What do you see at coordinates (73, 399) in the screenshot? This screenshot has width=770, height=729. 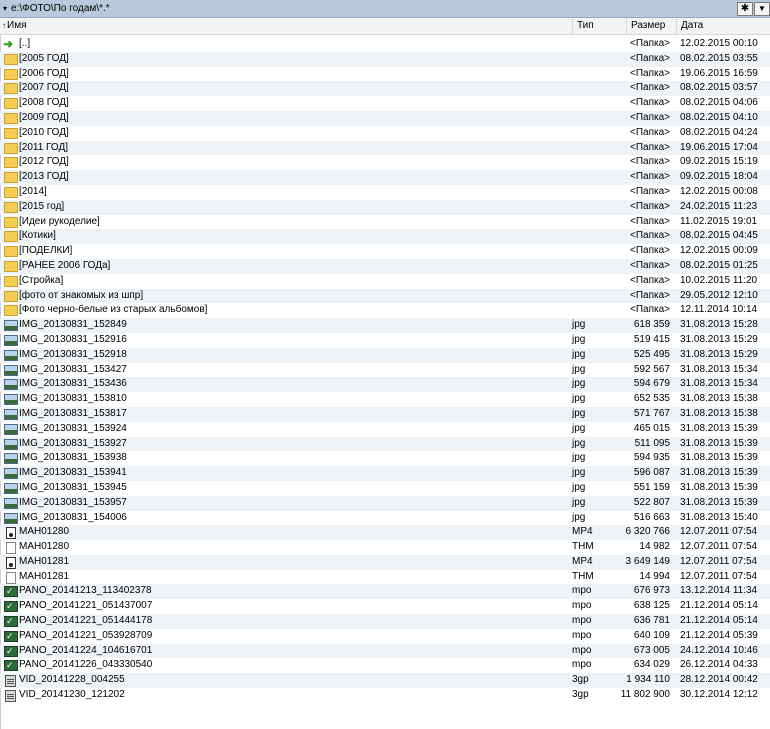 I see `file-name: IMG_20130831_153810` at bounding box center [73, 399].